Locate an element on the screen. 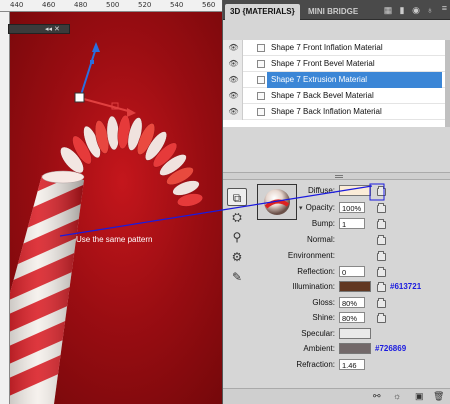 Image resolution: width=450 pixels, height=404 pixels. list-item-selected: 👁 Shape 7 Extrusion Material is located at coordinates (334, 80).